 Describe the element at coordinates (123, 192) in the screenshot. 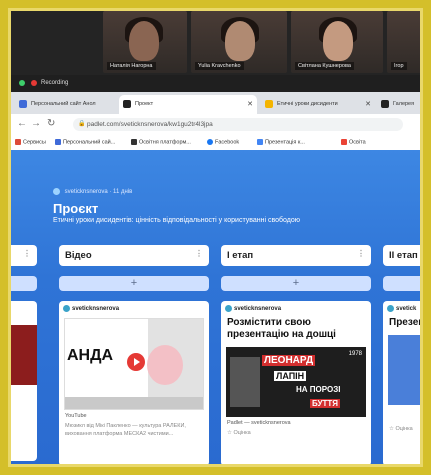

I see `board-time: 11 днів` at that location.